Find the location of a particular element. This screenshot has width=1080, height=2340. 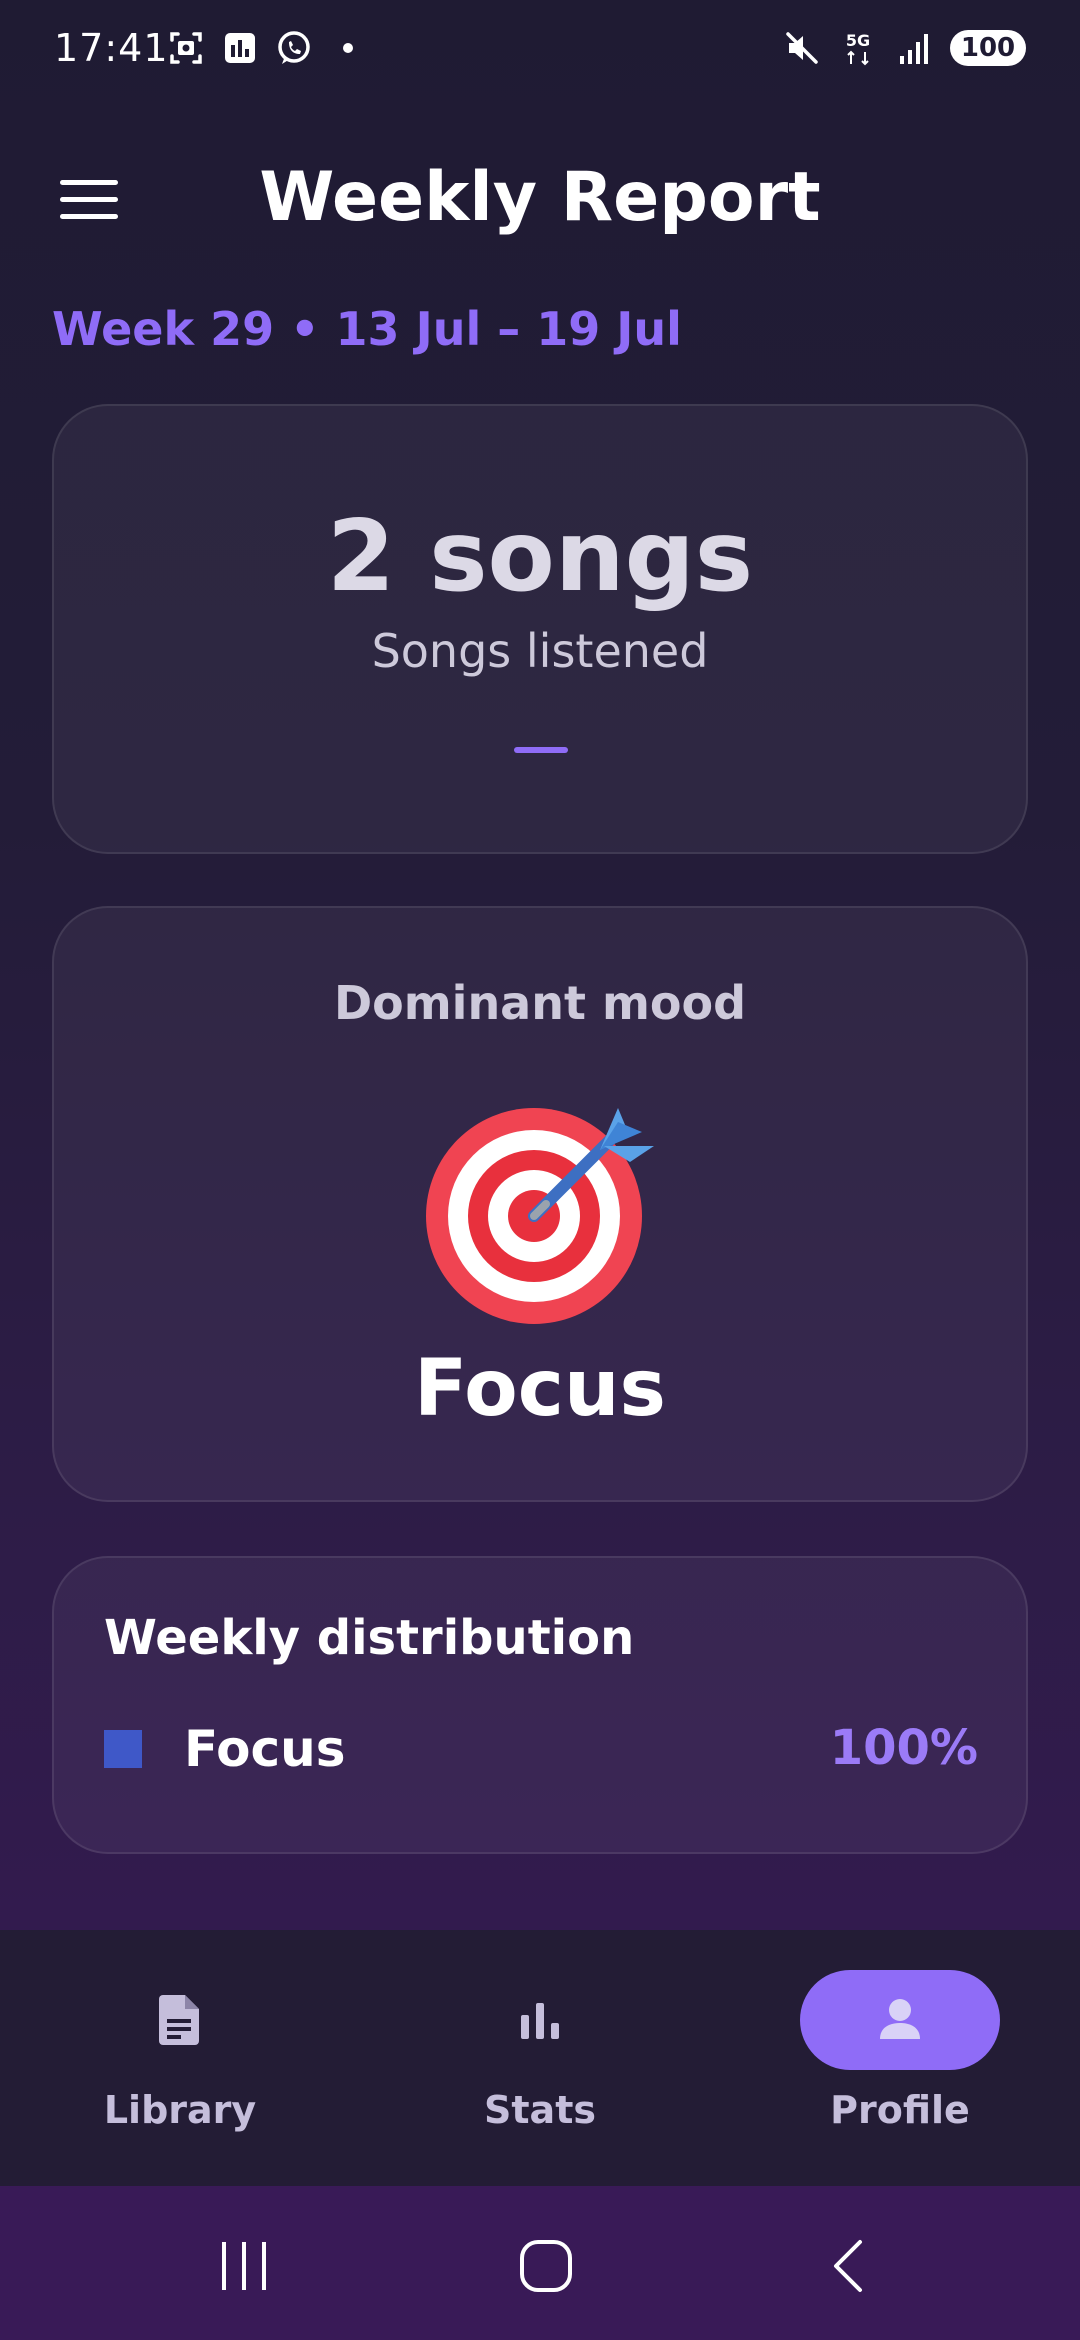

back-glyph is located at coordinates (848, 2266).